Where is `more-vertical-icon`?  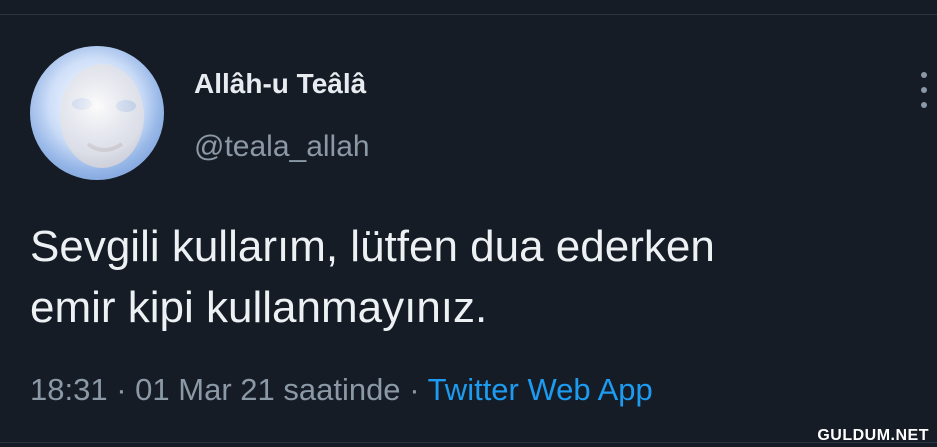
more-vertical-icon is located at coordinates (924, 75).